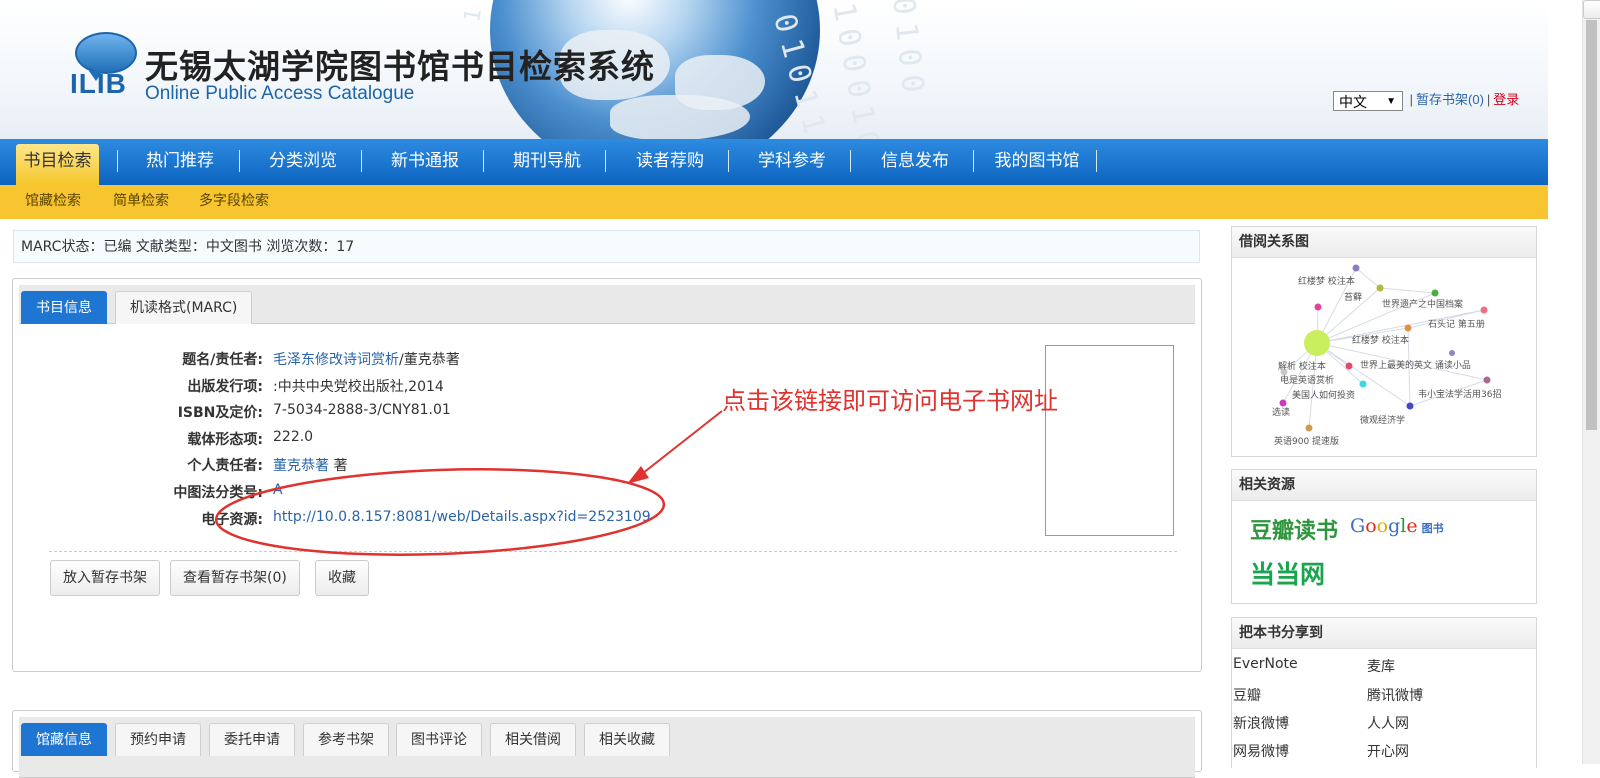 The image size is (1600, 778). Describe the element at coordinates (1395, 695) in the screenshot. I see `share-tencent-weibo: 腾讯微博` at that location.